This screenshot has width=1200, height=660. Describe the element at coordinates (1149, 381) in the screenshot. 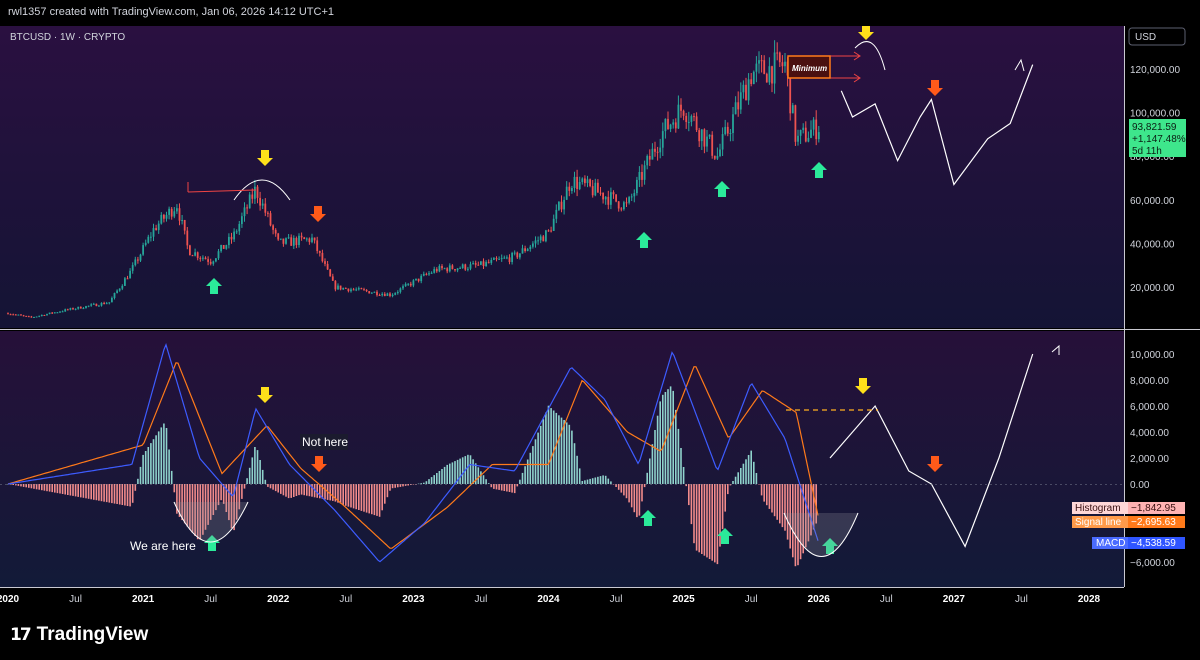

I see `macd-axis-tick: 8,000.00` at that location.